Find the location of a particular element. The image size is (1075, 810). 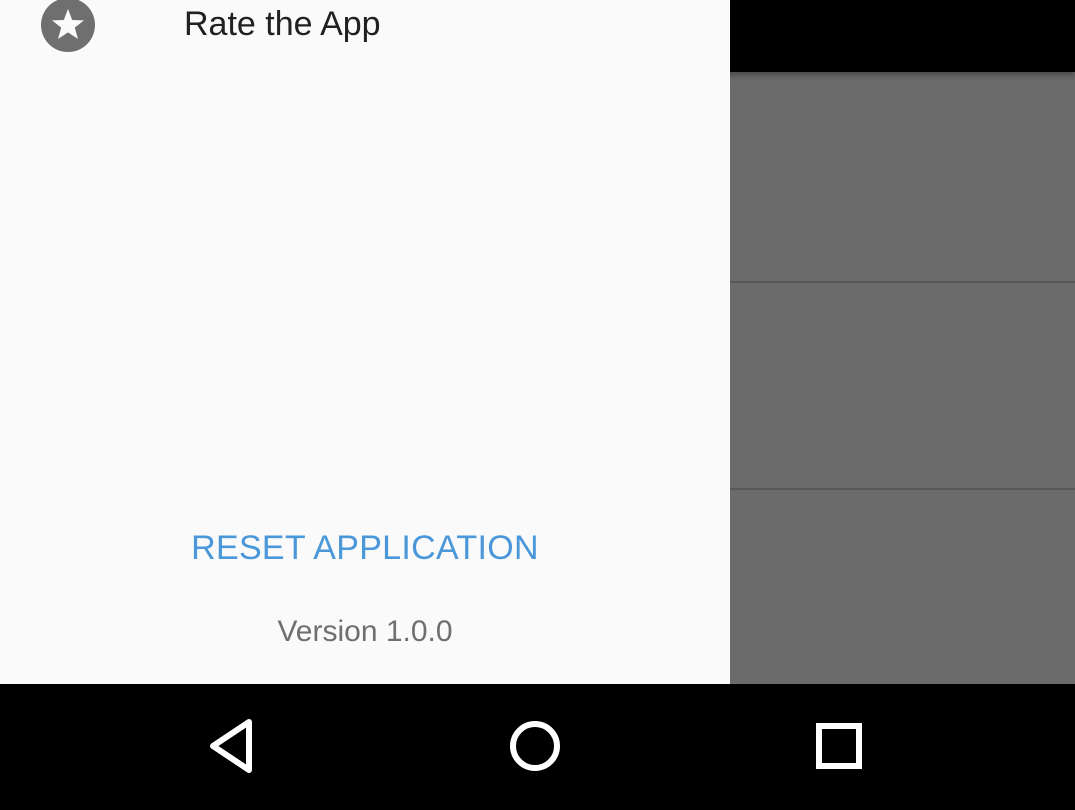

version-text: Version 1.0.0 is located at coordinates (365, 631).